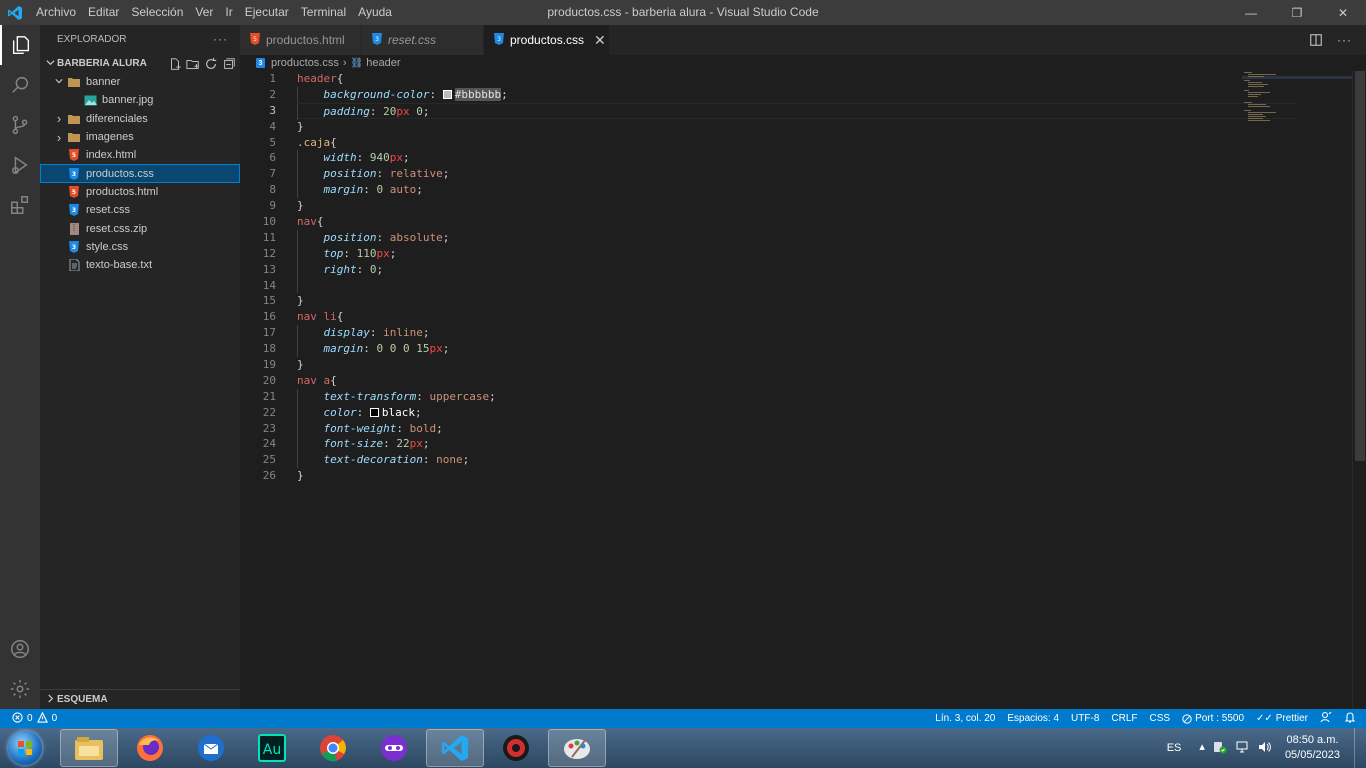 This screenshot has width=1366, height=768. Describe the element at coordinates (30, 718) in the screenshot. I see `errors-count: 0` at that location.